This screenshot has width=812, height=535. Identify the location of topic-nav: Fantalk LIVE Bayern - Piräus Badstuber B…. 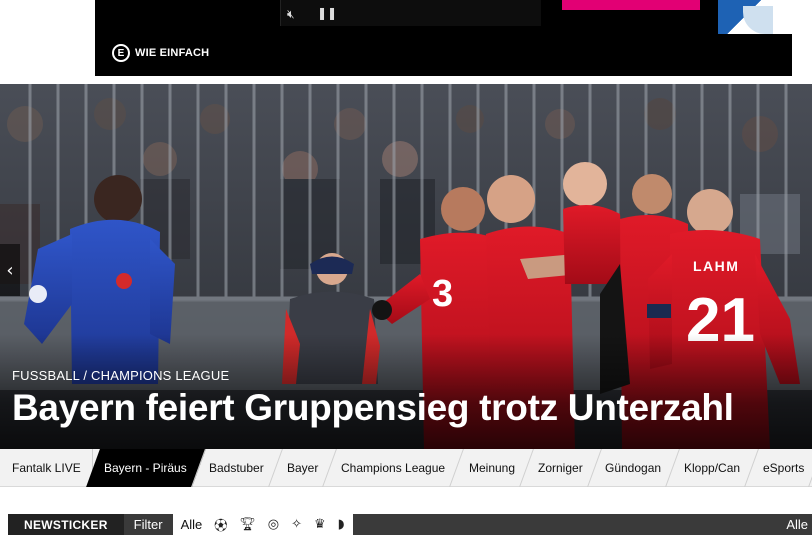
(406, 467).